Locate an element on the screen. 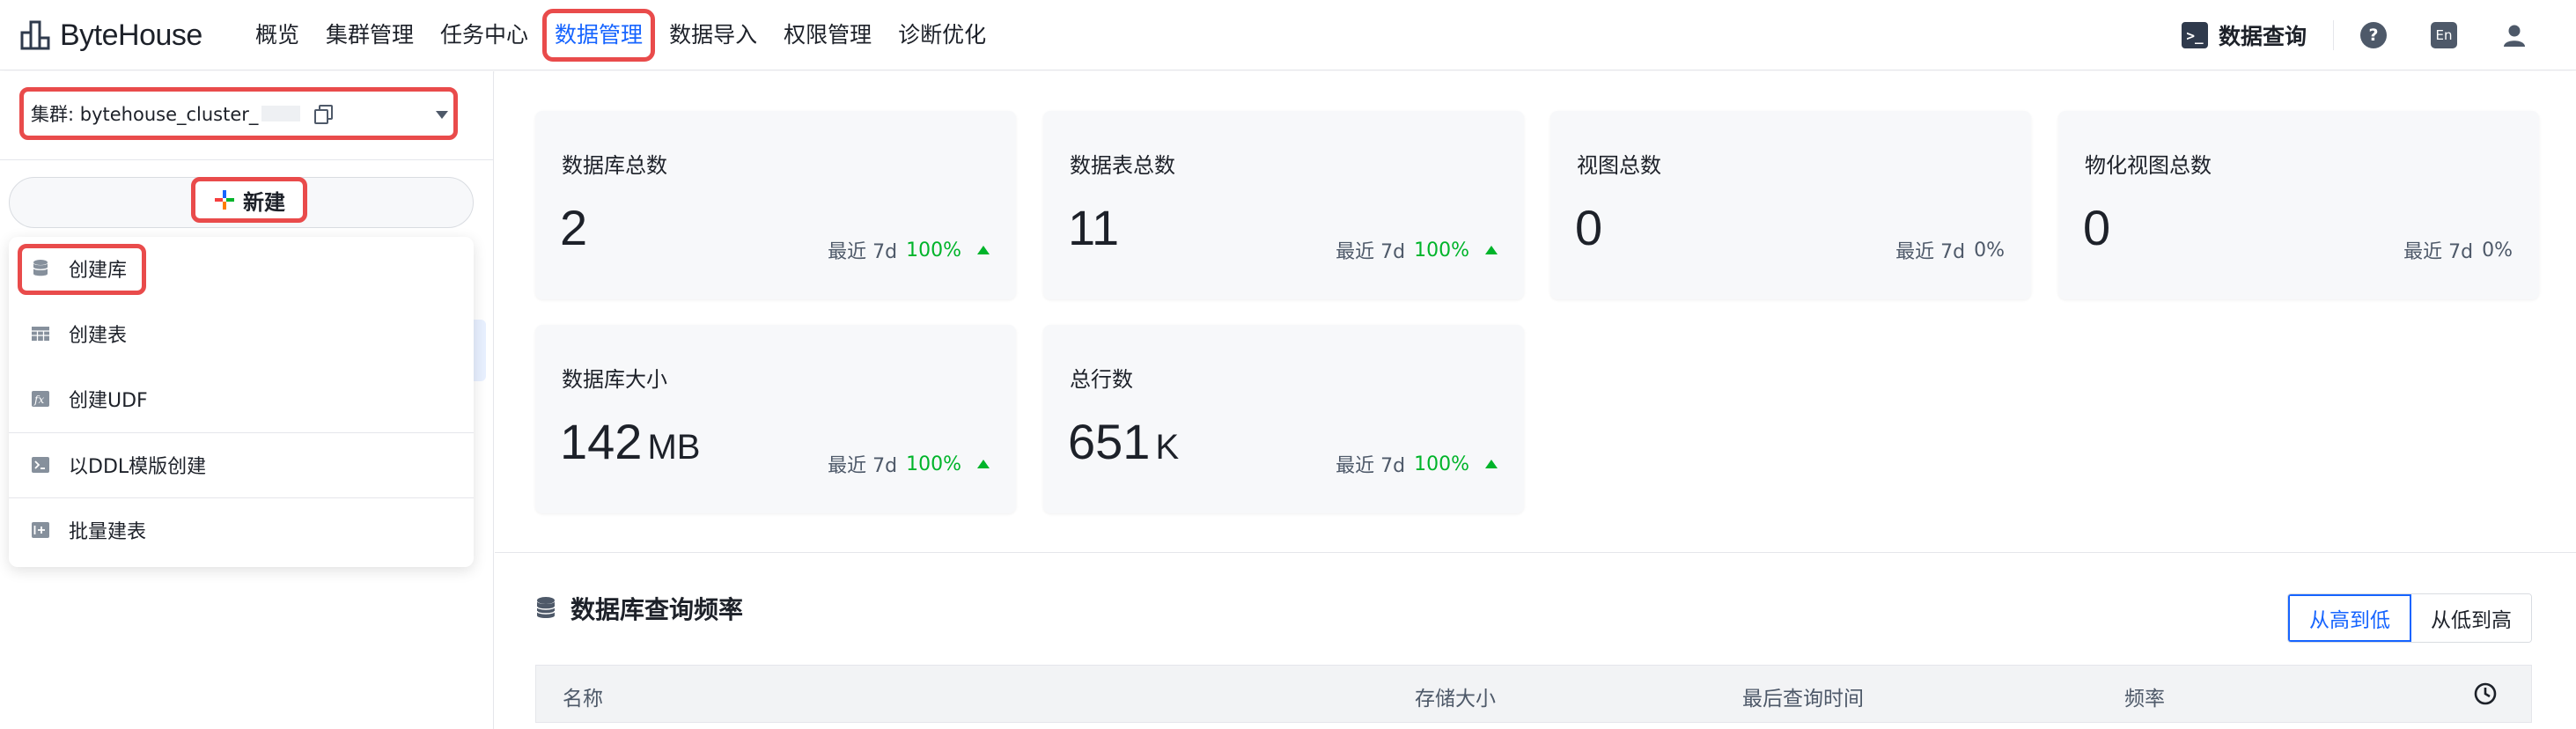 The height and width of the screenshot is (729, 2576). brand-name: ByteHouse is located at coordinates (131, 35).